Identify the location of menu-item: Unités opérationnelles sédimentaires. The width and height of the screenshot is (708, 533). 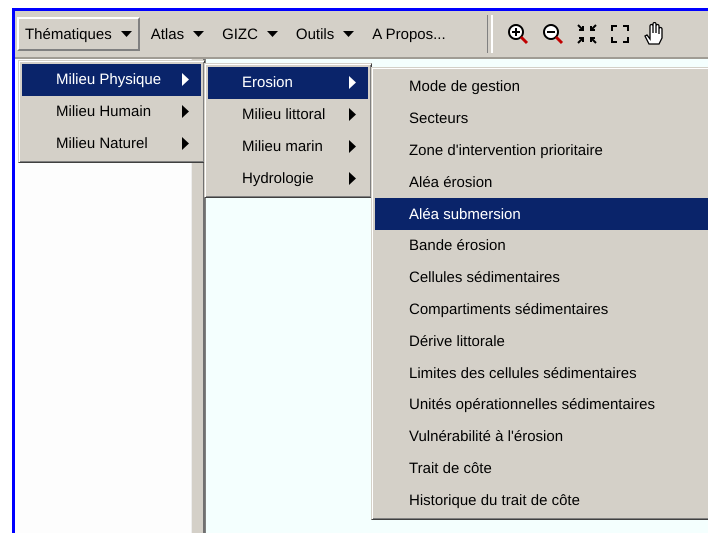
(541, 404).